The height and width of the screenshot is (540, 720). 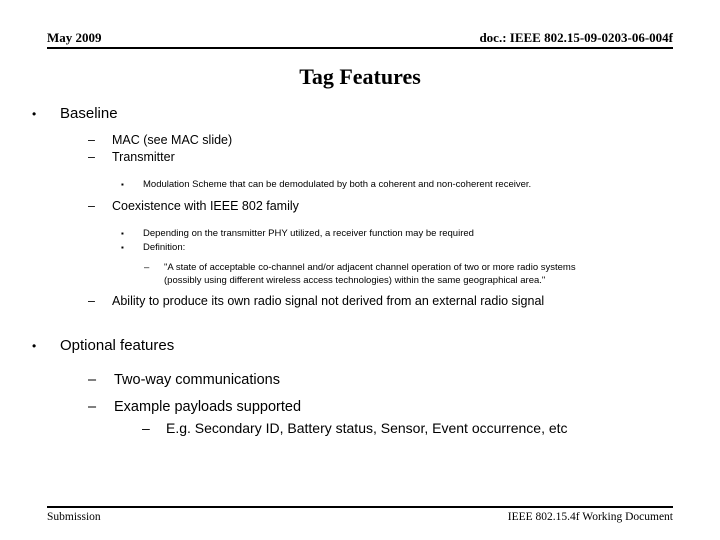 I want to click on header-doc-id: doc.: IEEE 802.15-09-0203-06-004f, so click(x=576, y=37).